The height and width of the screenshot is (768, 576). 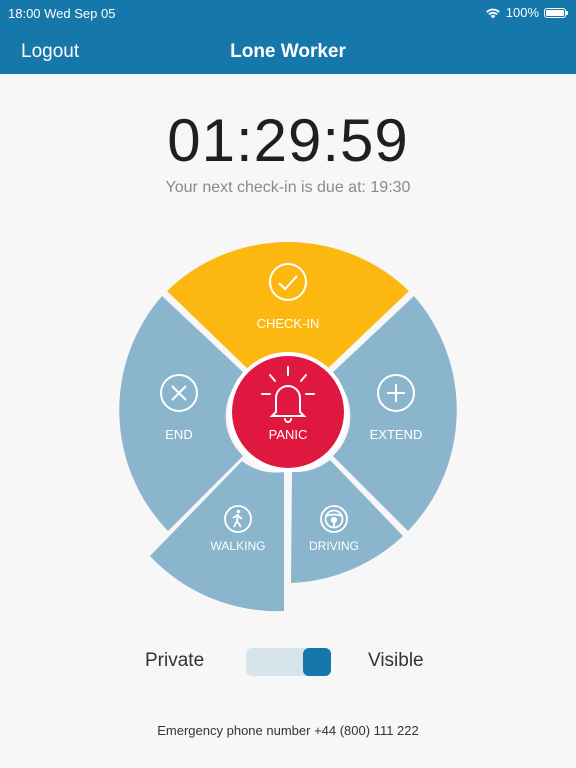 I want to click on steering-wheel-icon, so click(x=334, y=519).